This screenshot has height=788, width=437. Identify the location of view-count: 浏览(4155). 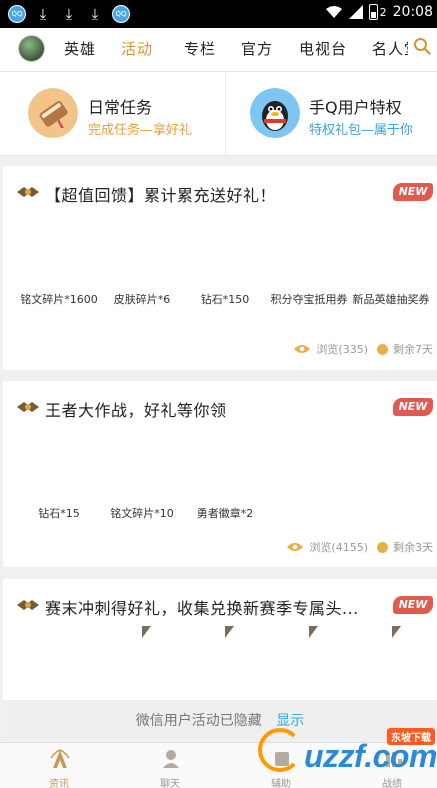
(338, 547).